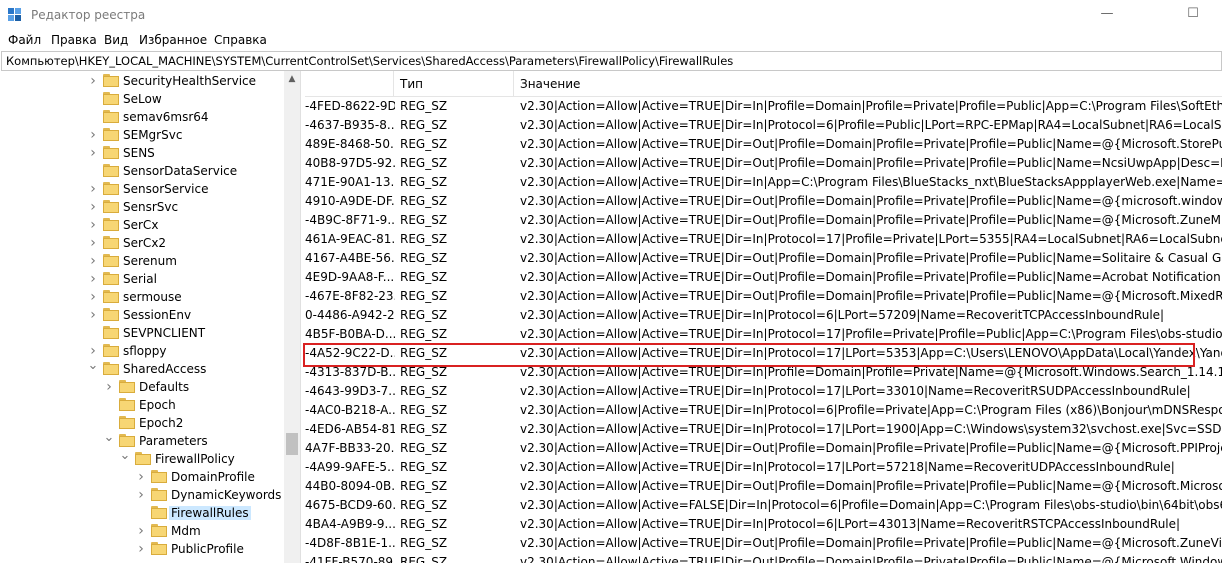  I want to click on tree-item-label: SecurityHealthService, so click(190, 81).